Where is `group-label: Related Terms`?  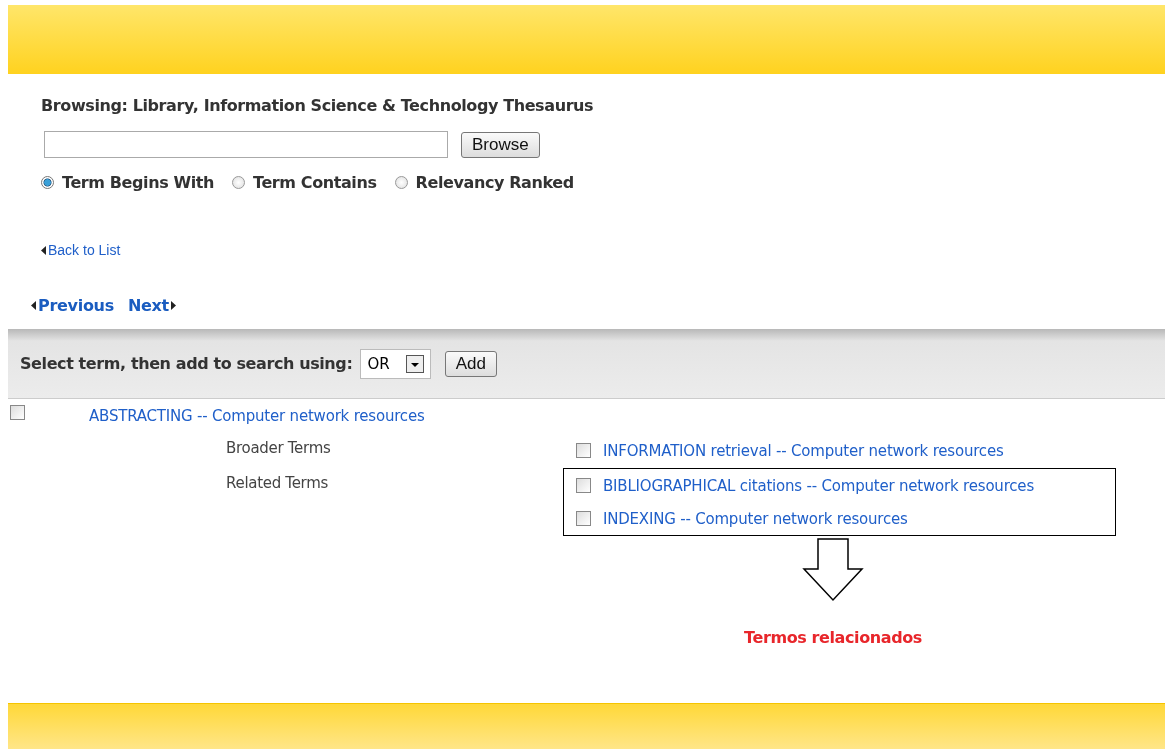 group-label: Related Terms is located at coordinates (277, 482).